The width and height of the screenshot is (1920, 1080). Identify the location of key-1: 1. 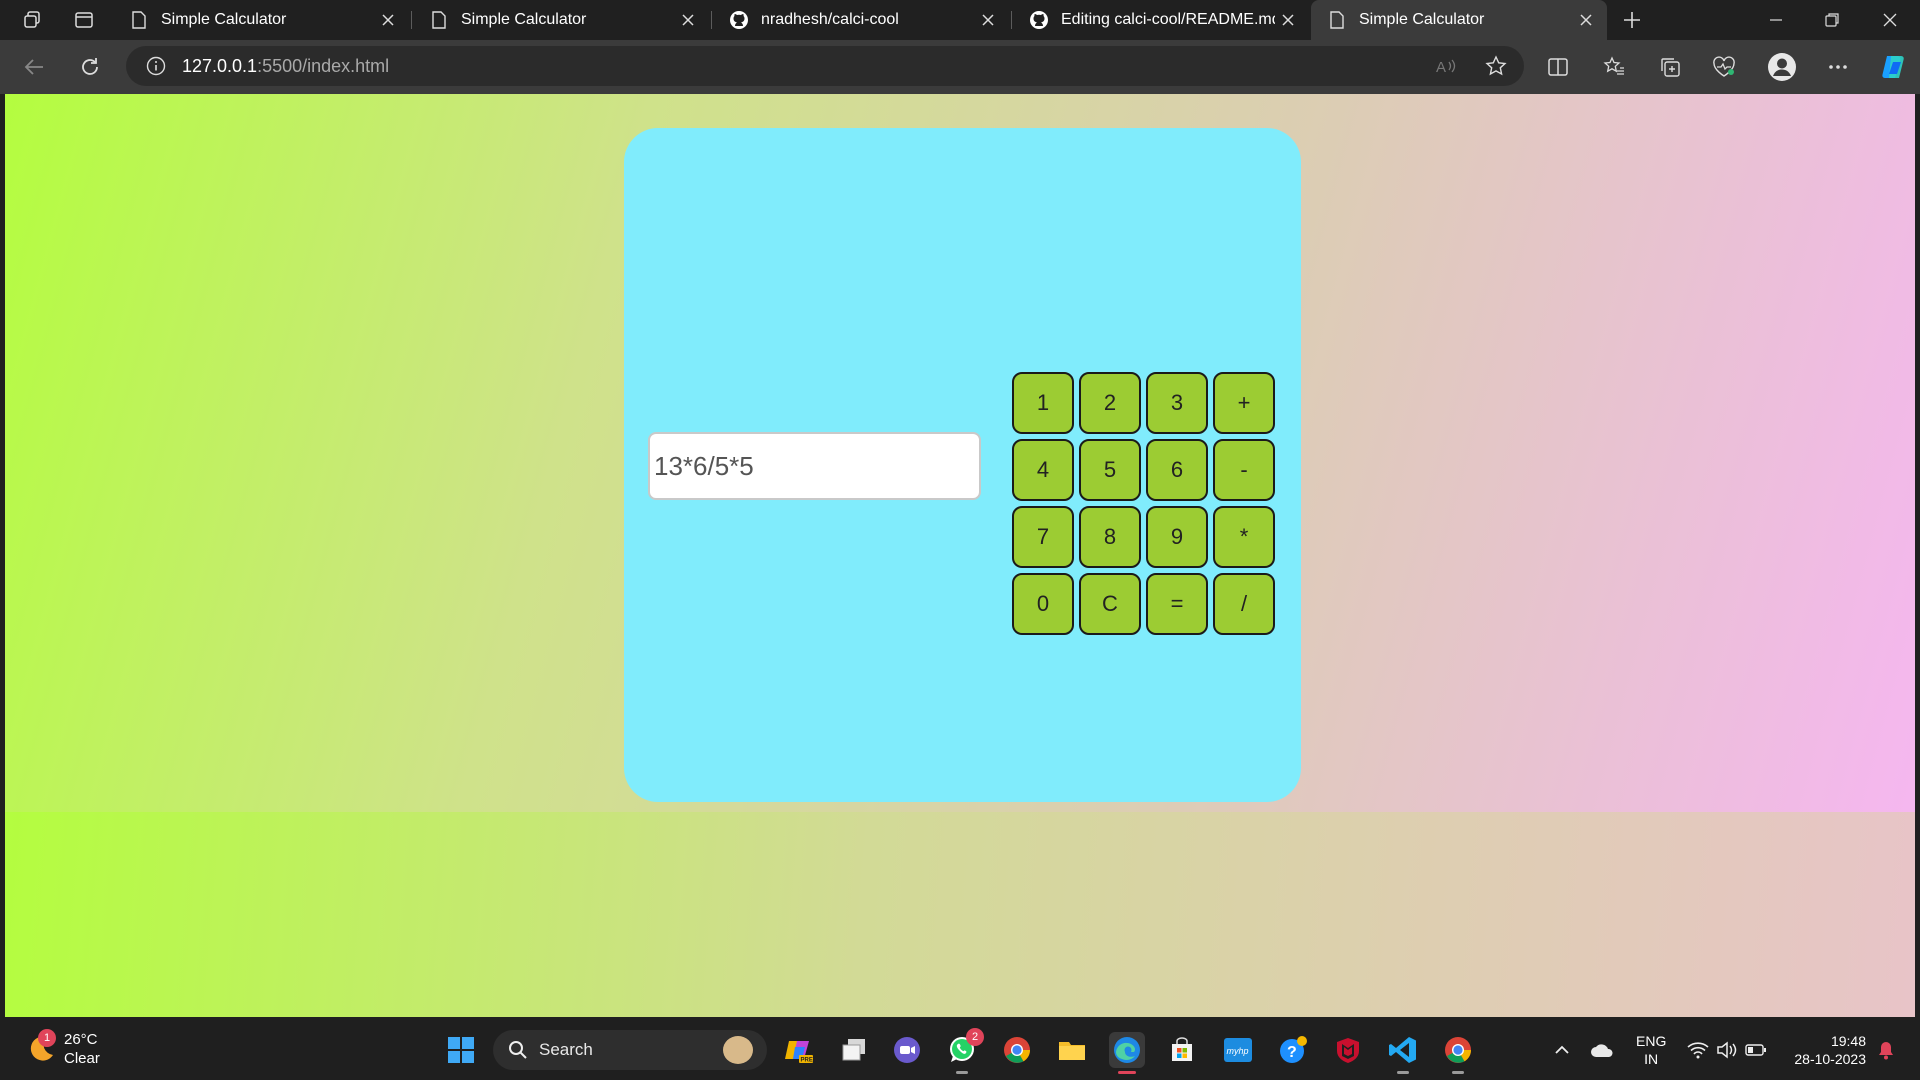
(1043, 403).